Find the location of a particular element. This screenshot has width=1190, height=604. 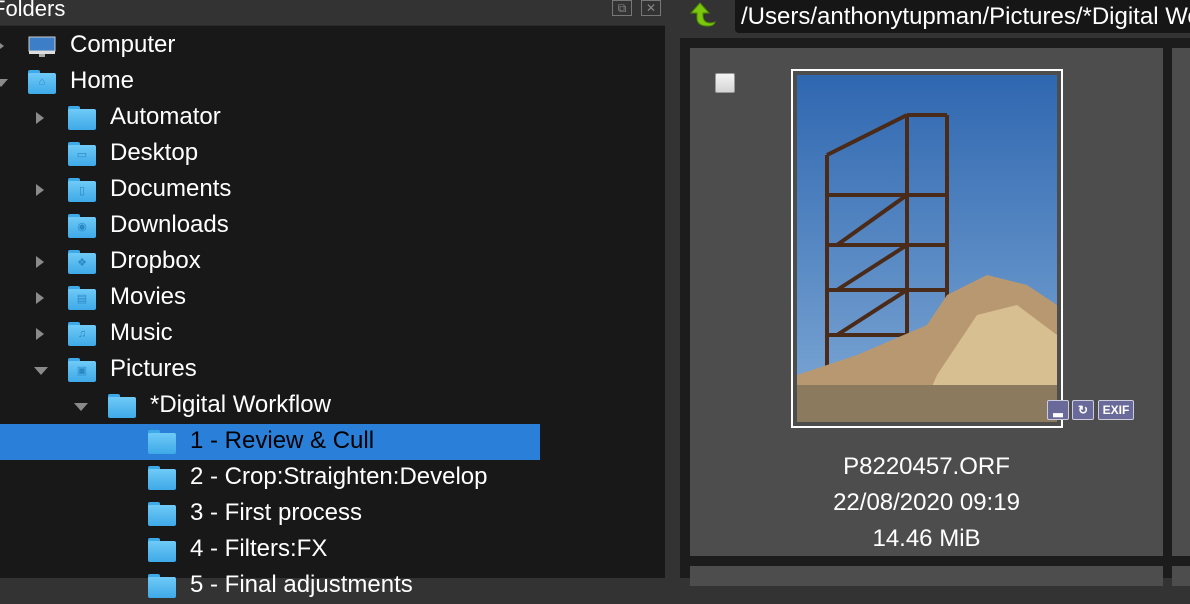

tree-item-label: Automator is located at coordinates (165, 116).